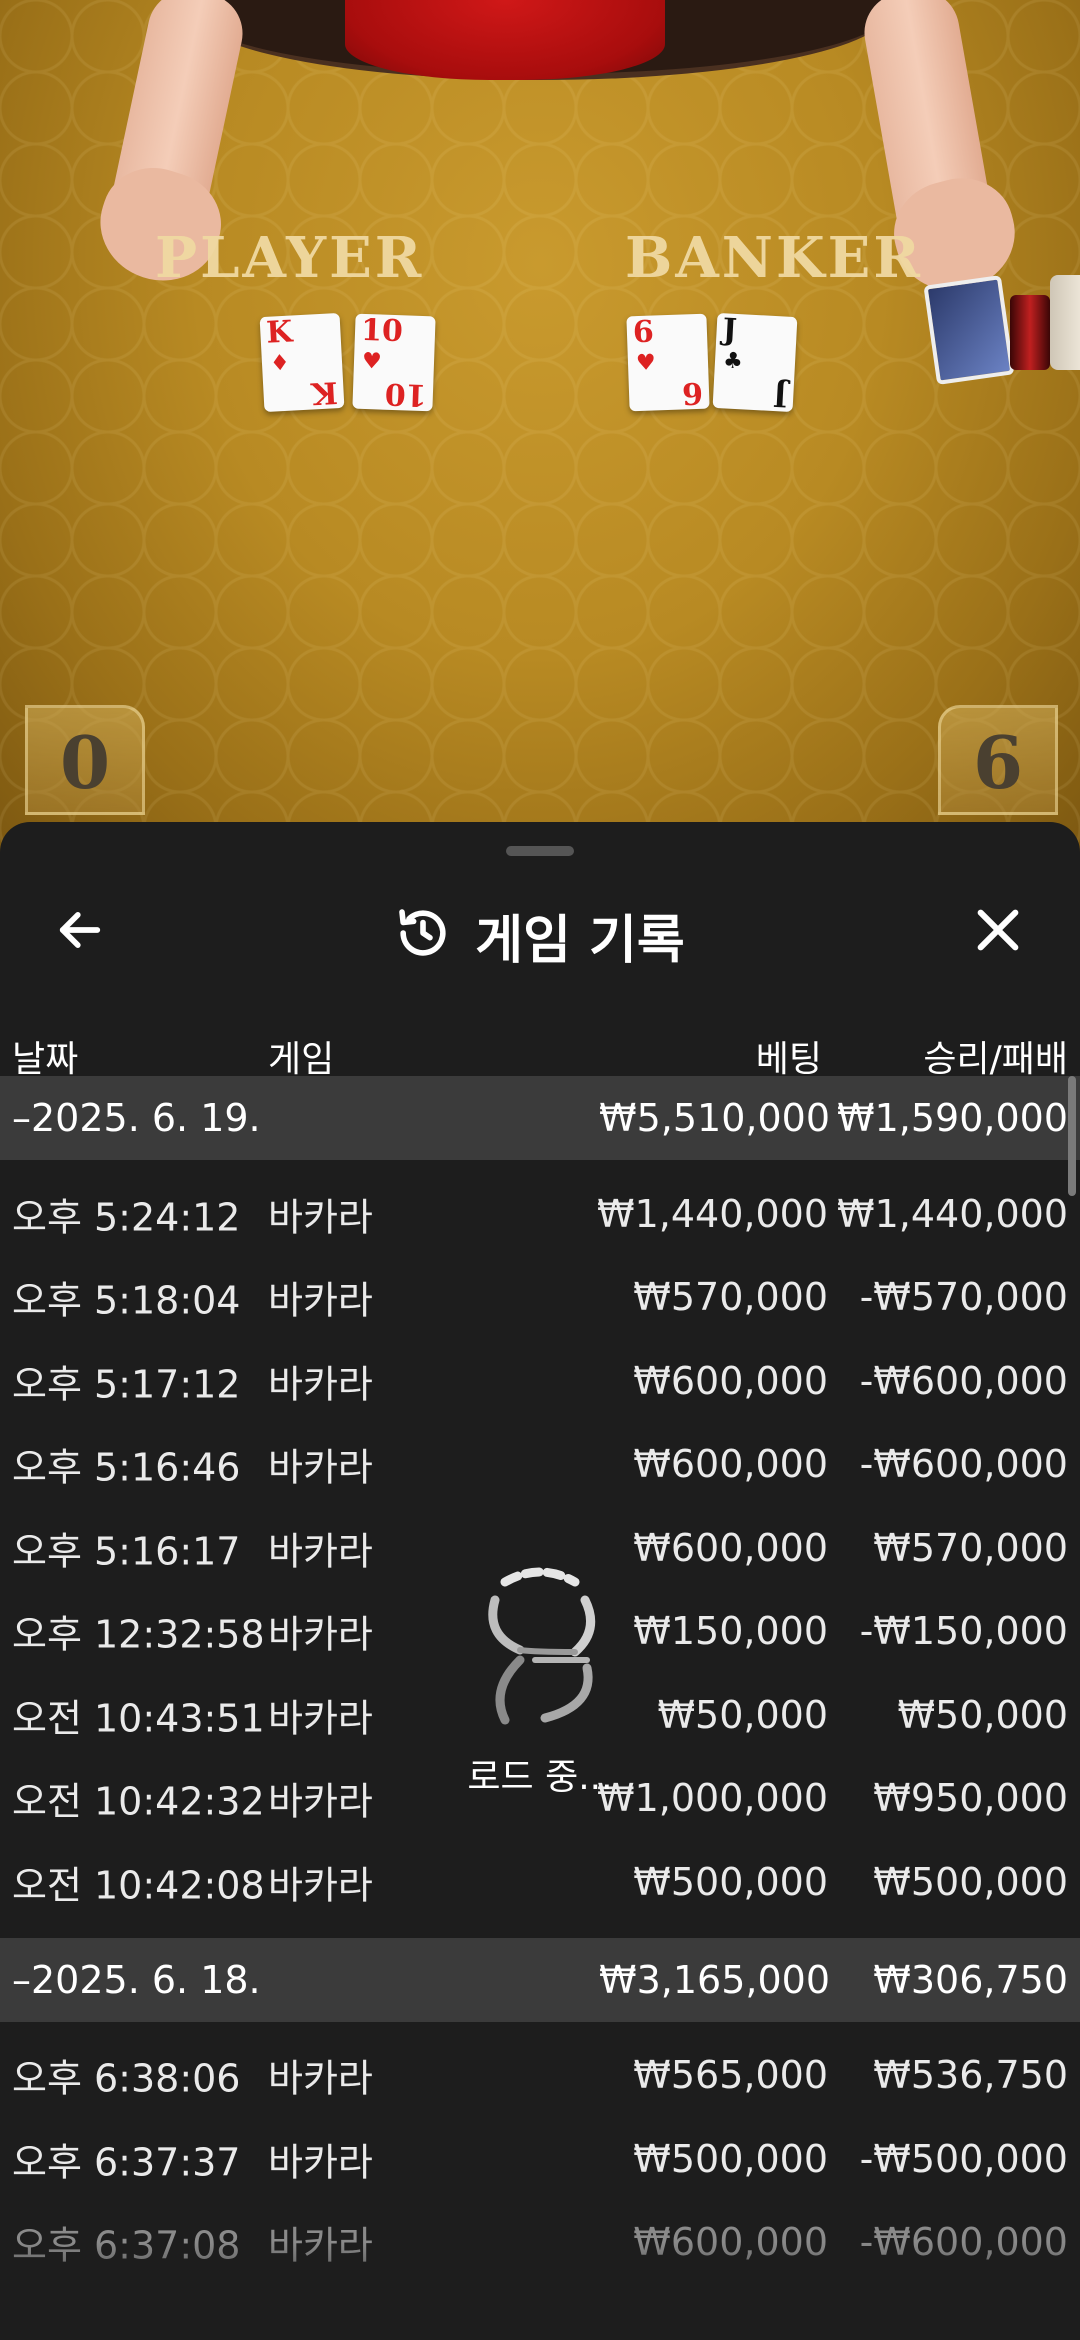 The width and height of the screenshot is (1080, 2340). I want to click on sheet-header: 게임 기록, so click(540, 935).